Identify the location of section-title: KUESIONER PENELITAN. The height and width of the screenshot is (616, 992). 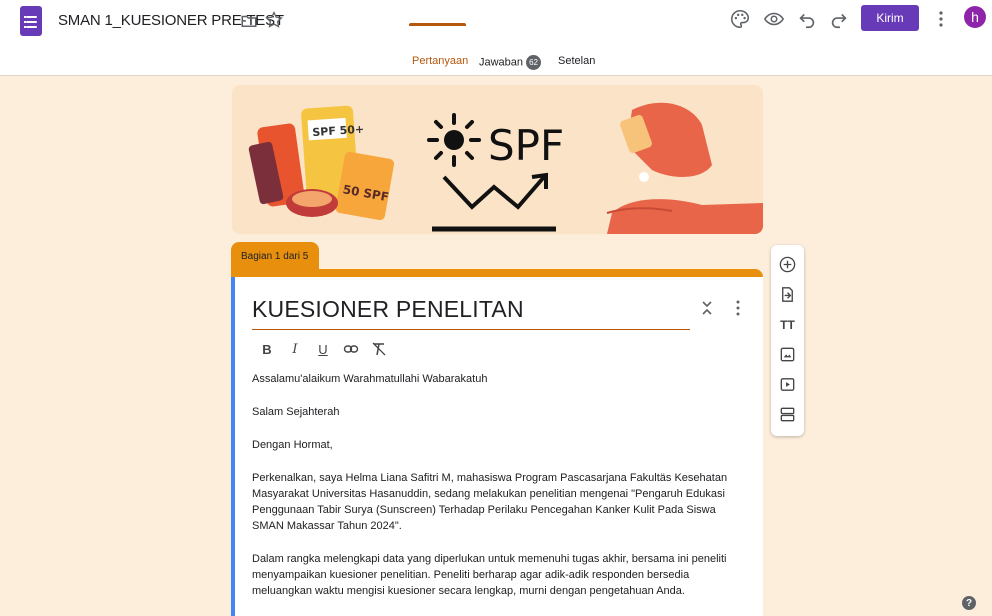
(388, 309).